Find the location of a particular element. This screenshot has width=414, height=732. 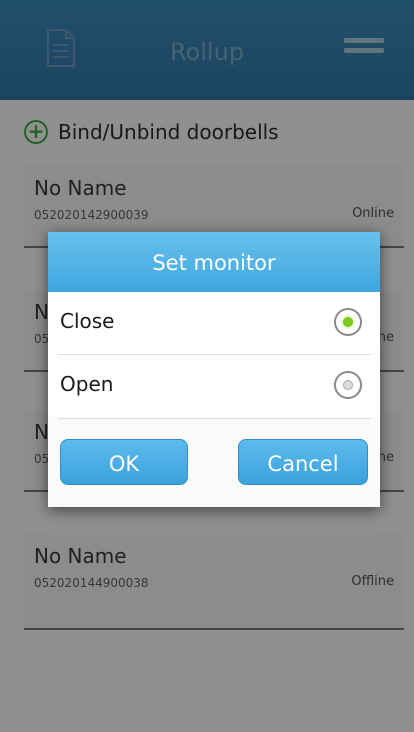

option-open: Open is located at coordinates (214, 386).